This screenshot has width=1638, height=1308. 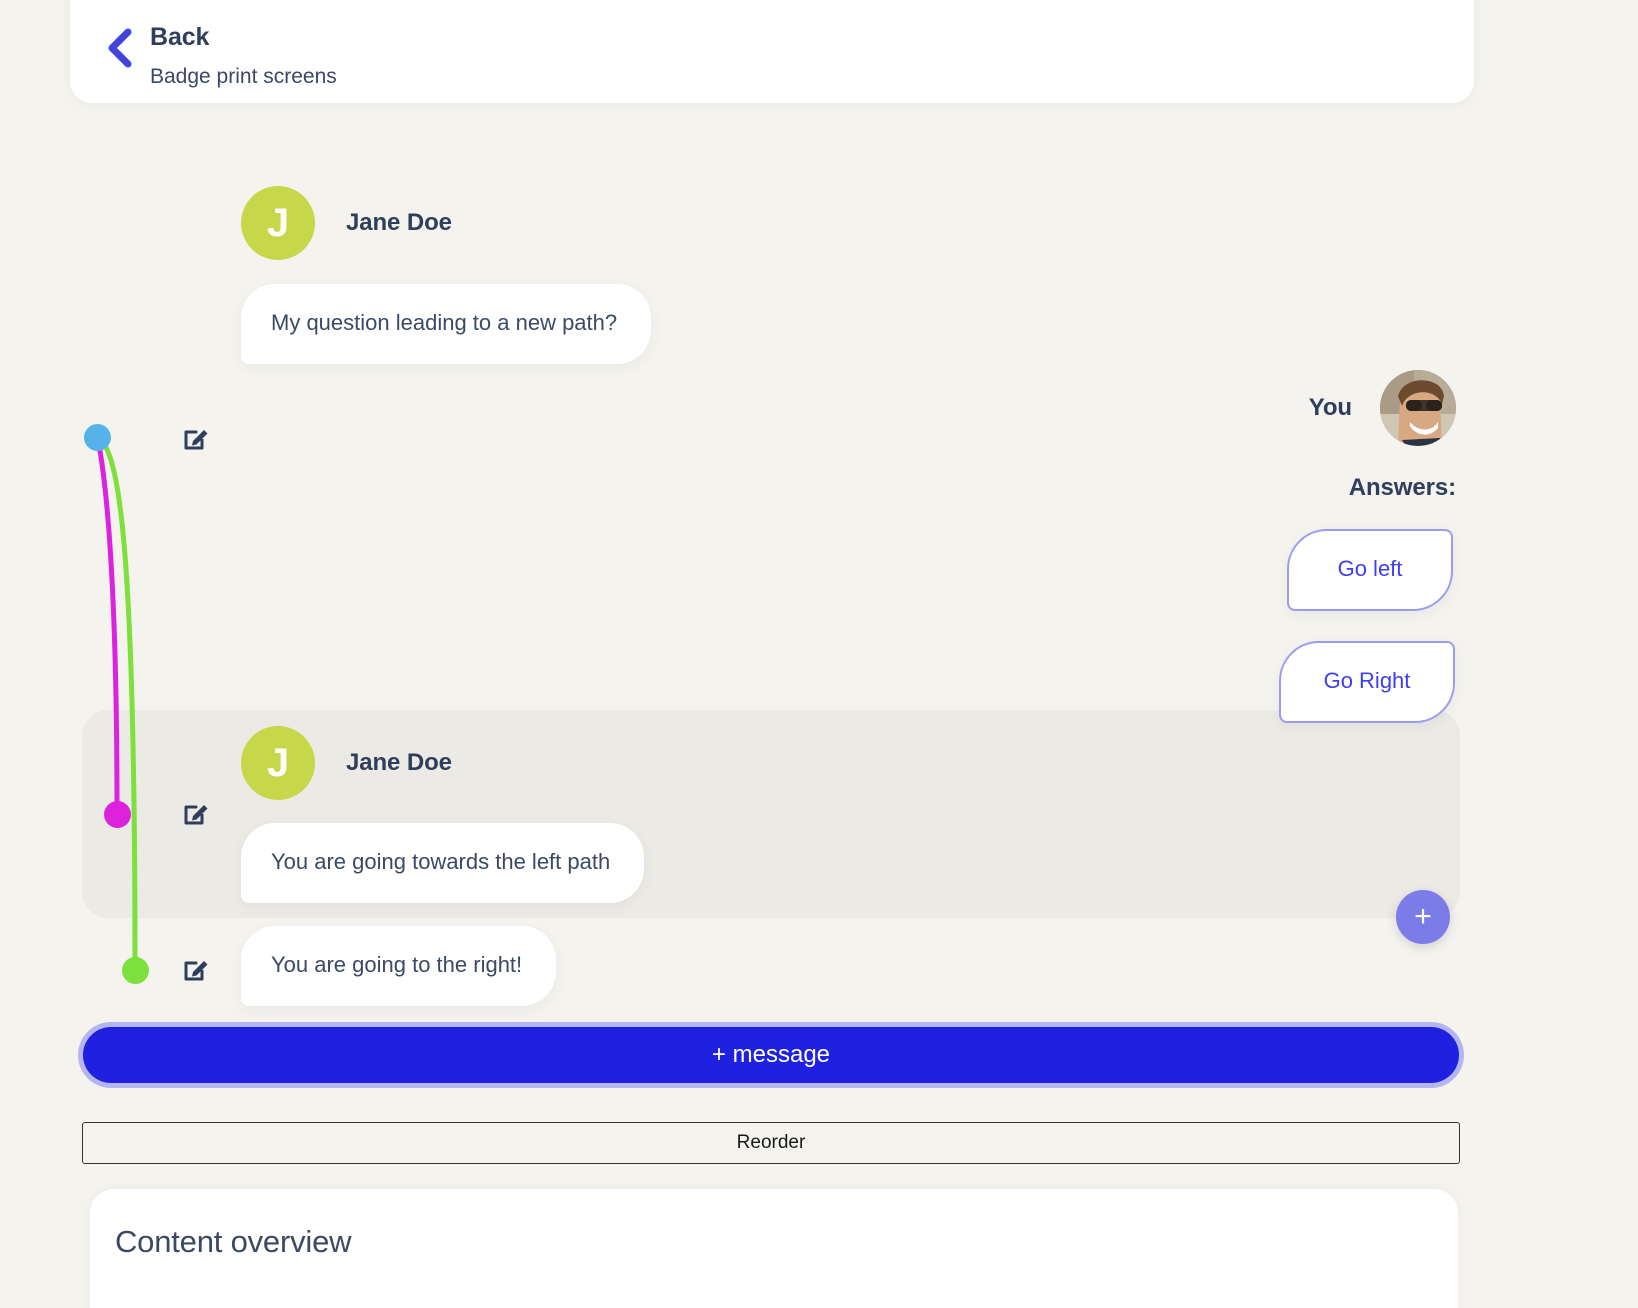 What do you see at coordinates (1370, 570) in the screenshot?
I see `answer-option-go-left: Go left` at bounding box center [1370, 570].